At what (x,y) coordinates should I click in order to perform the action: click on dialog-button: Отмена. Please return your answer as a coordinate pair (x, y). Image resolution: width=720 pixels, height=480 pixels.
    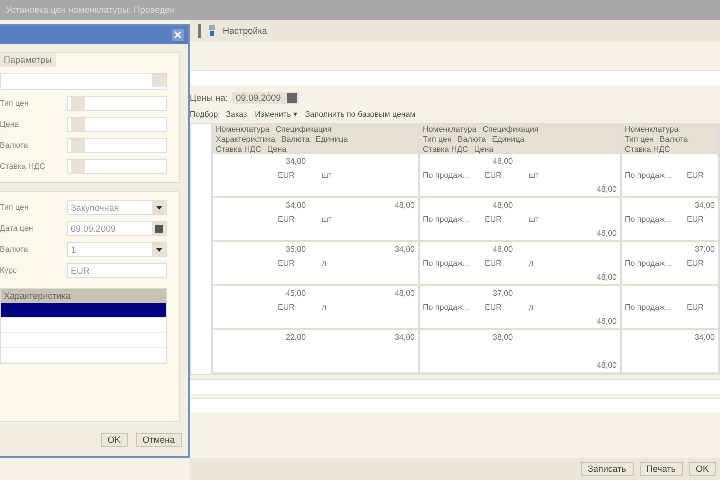
    Looking at the image, I should click on (159, 440).